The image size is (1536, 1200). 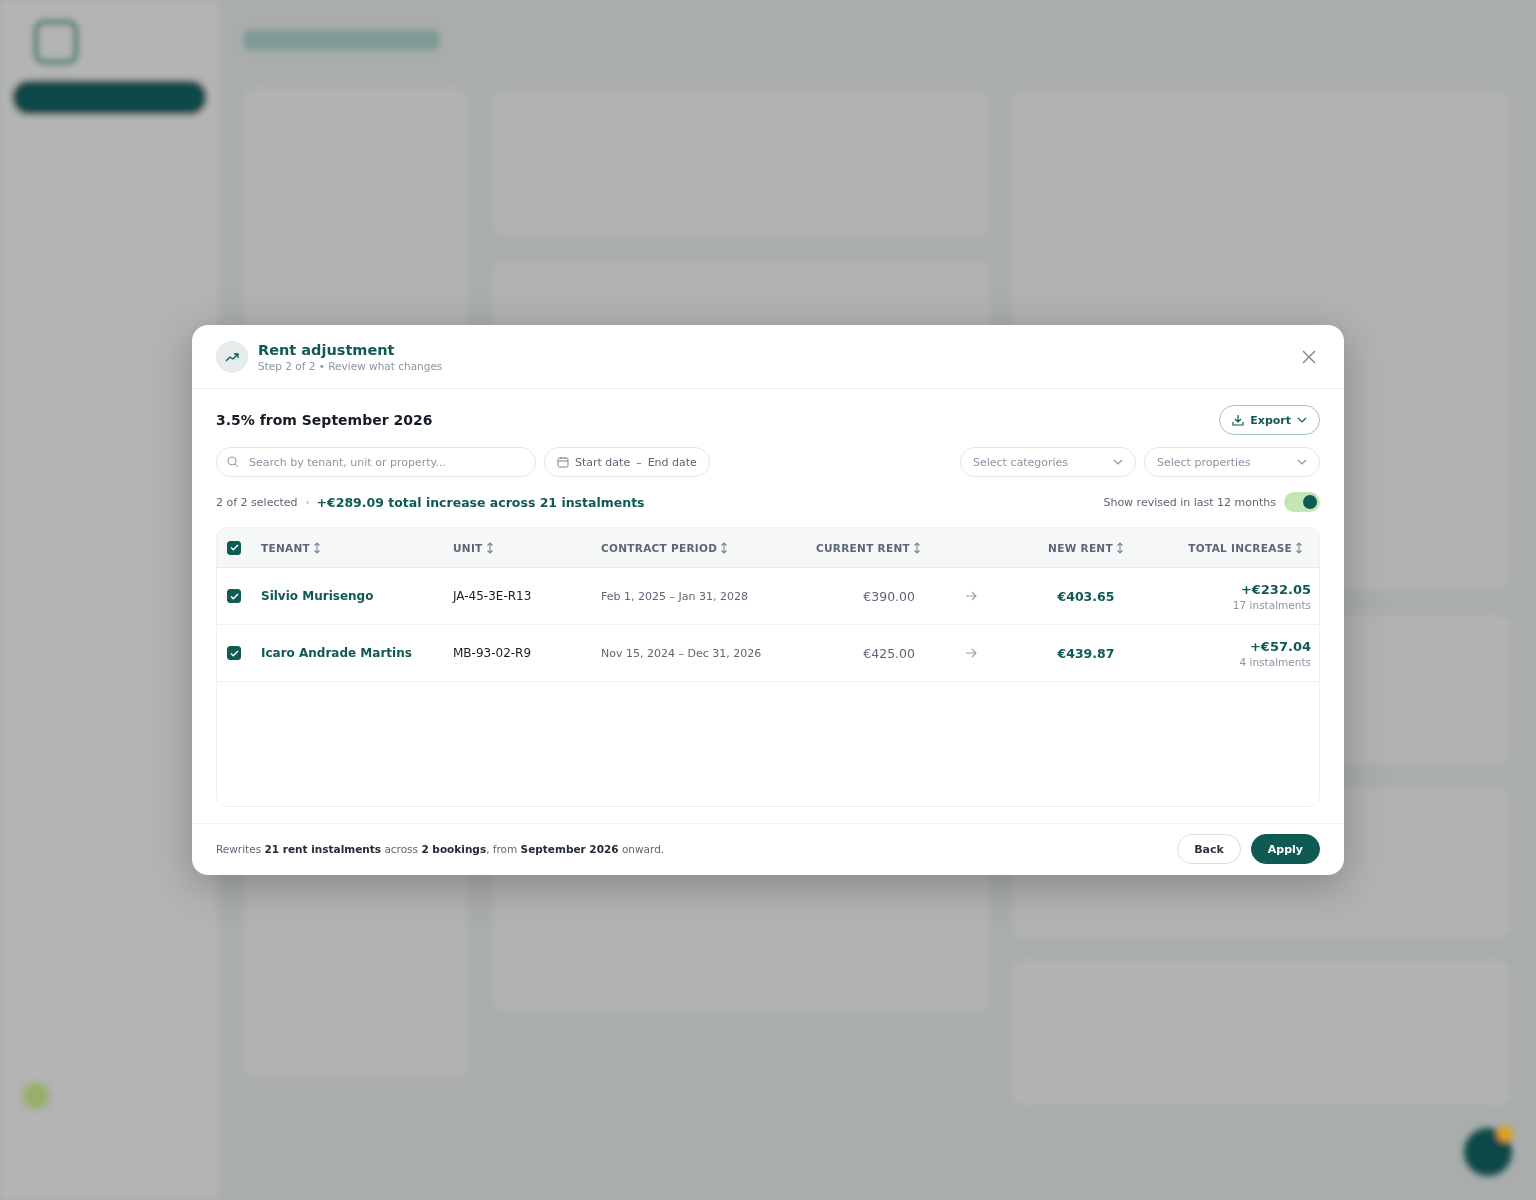 I want to click on instalment-count: 4 instalments, so click(x=1275, y=661).